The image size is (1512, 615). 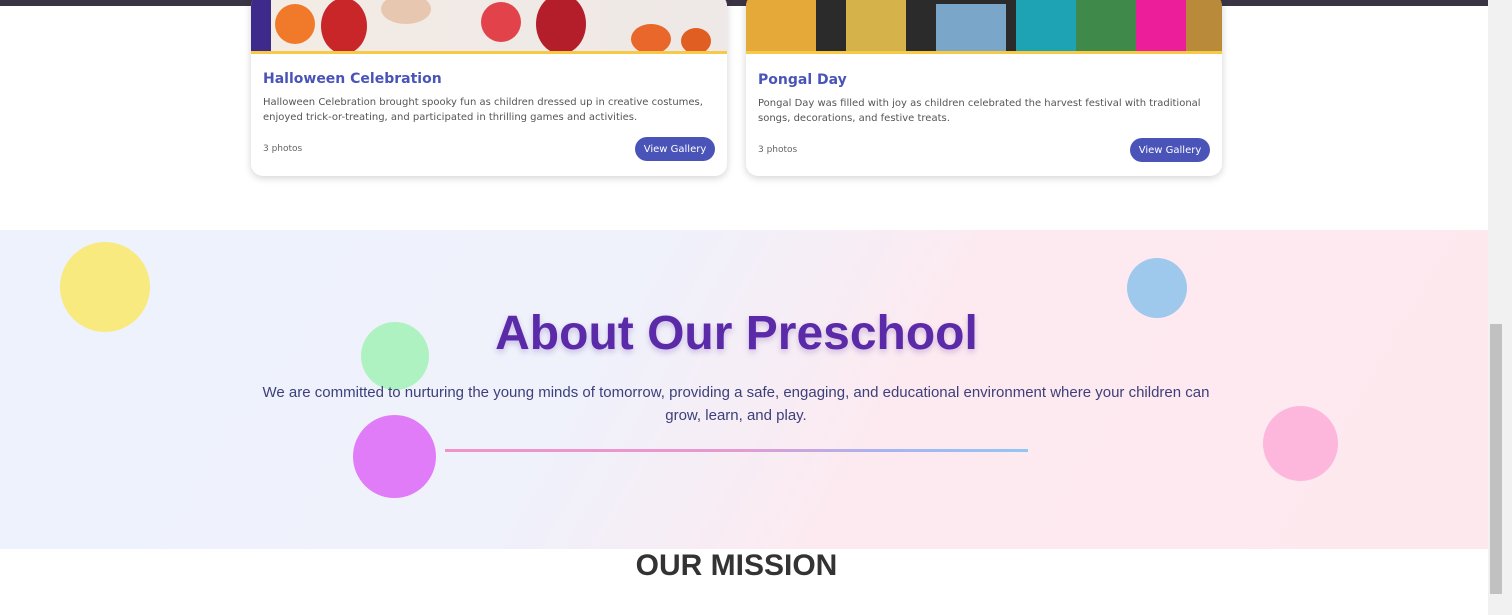 I want to click on pink-circle-decoration, so click(x=1300, y=443).